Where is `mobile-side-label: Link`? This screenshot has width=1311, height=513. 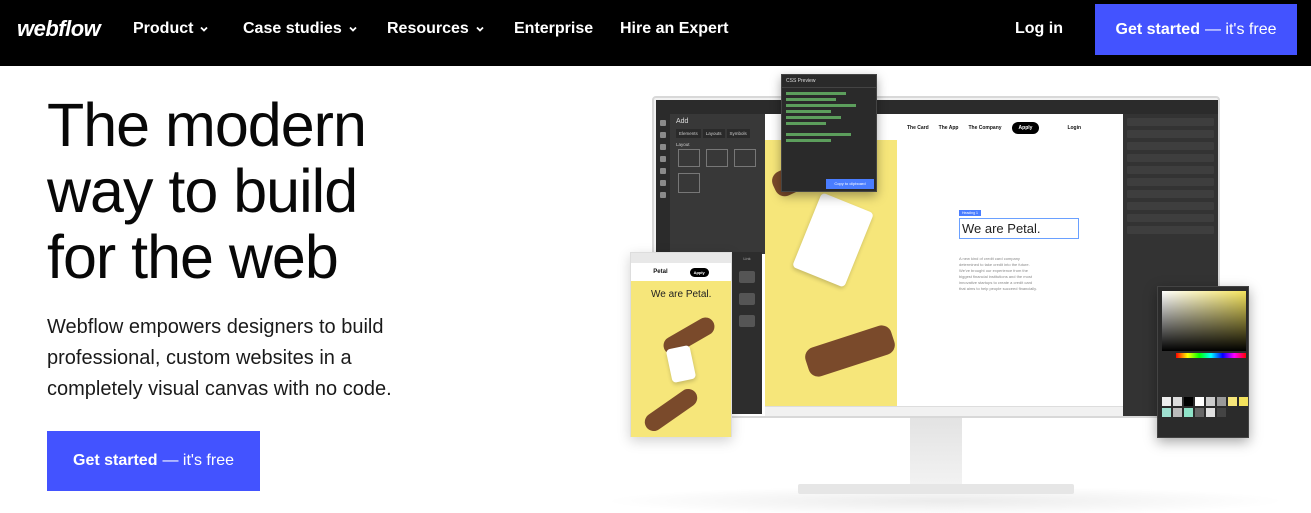 mobile-side-label: Link is located at coordinates (747, 258).